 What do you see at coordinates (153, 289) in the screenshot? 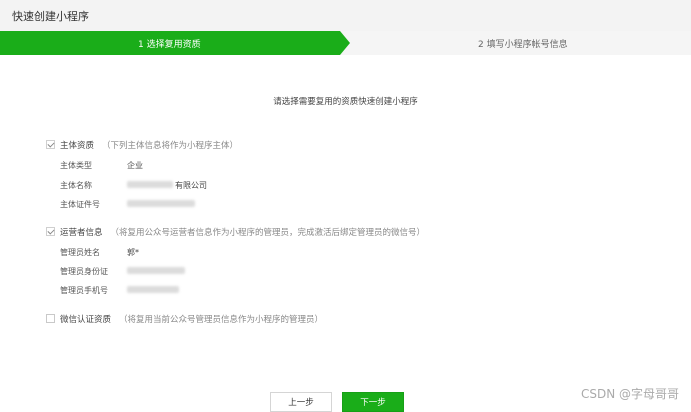
I see `redacted-admin-phone` at bounding box center [153, 289].